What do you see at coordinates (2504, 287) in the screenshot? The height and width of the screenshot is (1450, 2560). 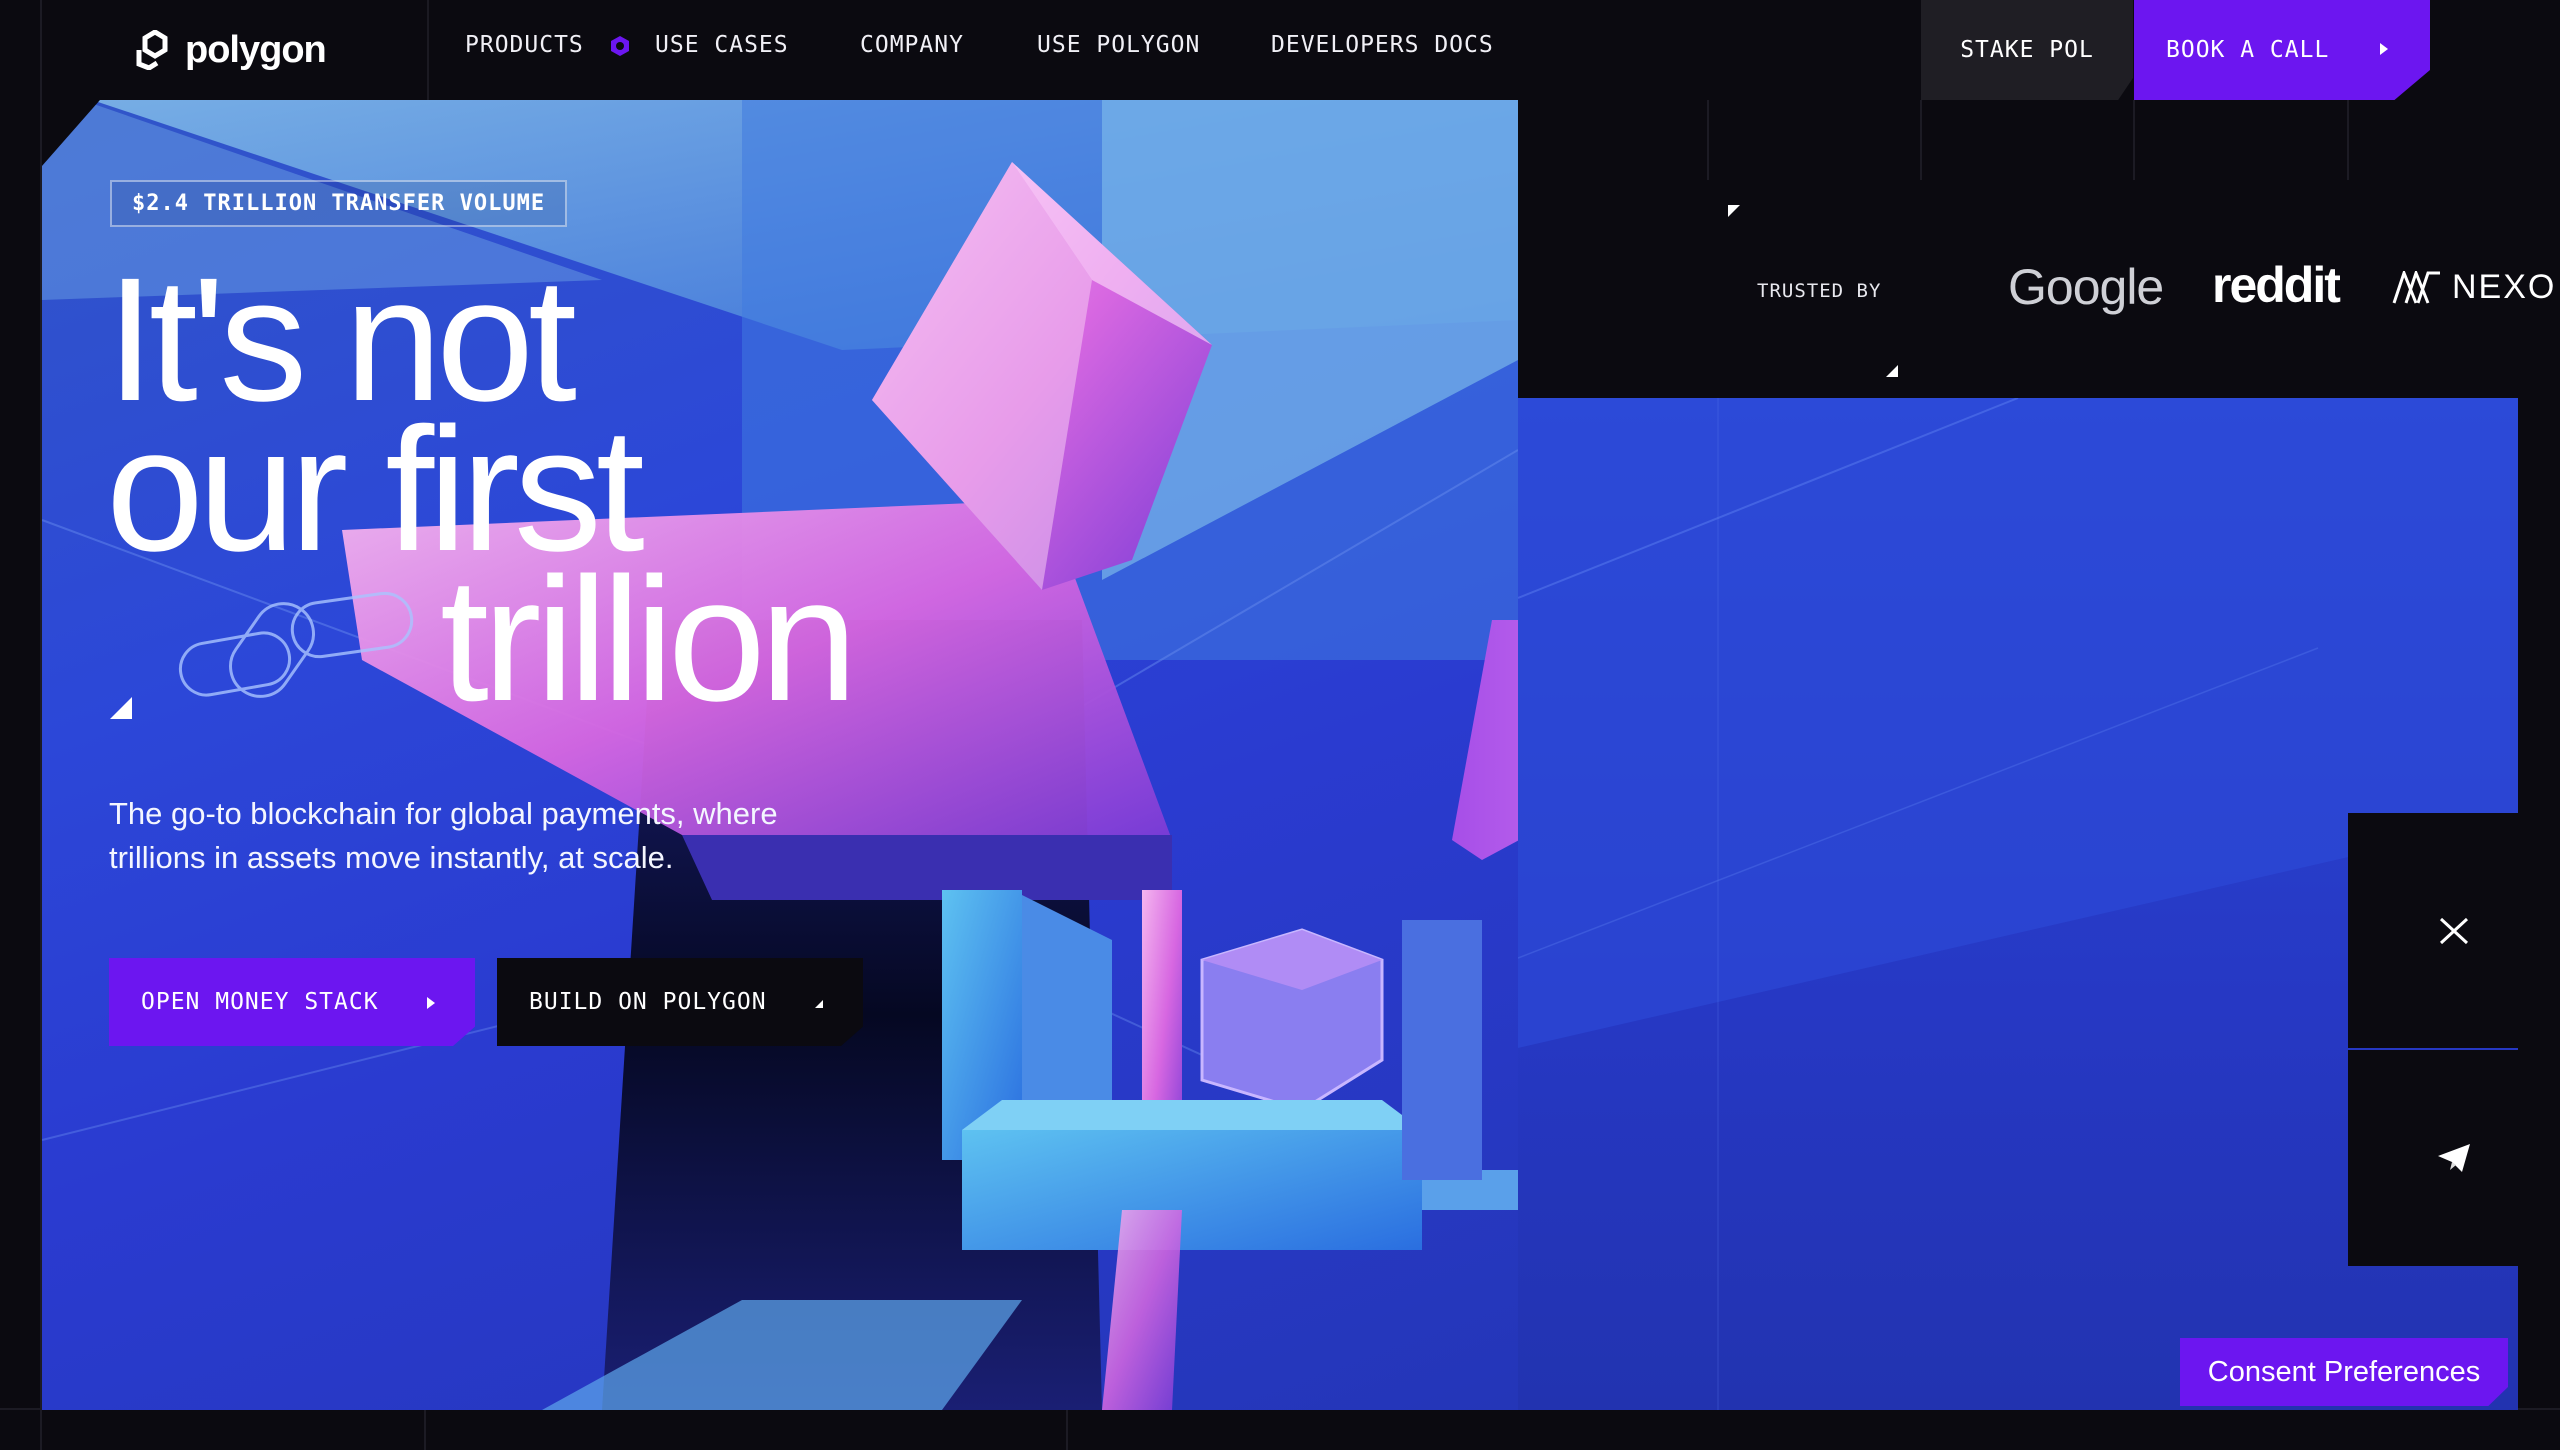 I see `nexo-logo-text: NEXO` at bounding box center [2504, 287].